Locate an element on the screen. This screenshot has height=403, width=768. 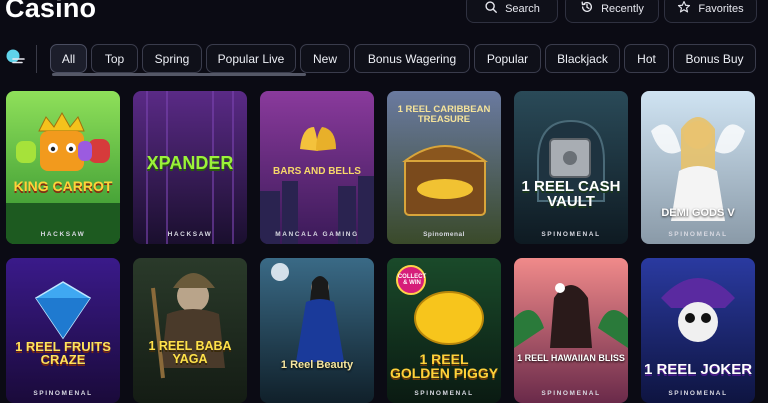
game-card-demi-gods-v: DEMI GODS V SPINOMENAL is located at coordinates (698, 167).